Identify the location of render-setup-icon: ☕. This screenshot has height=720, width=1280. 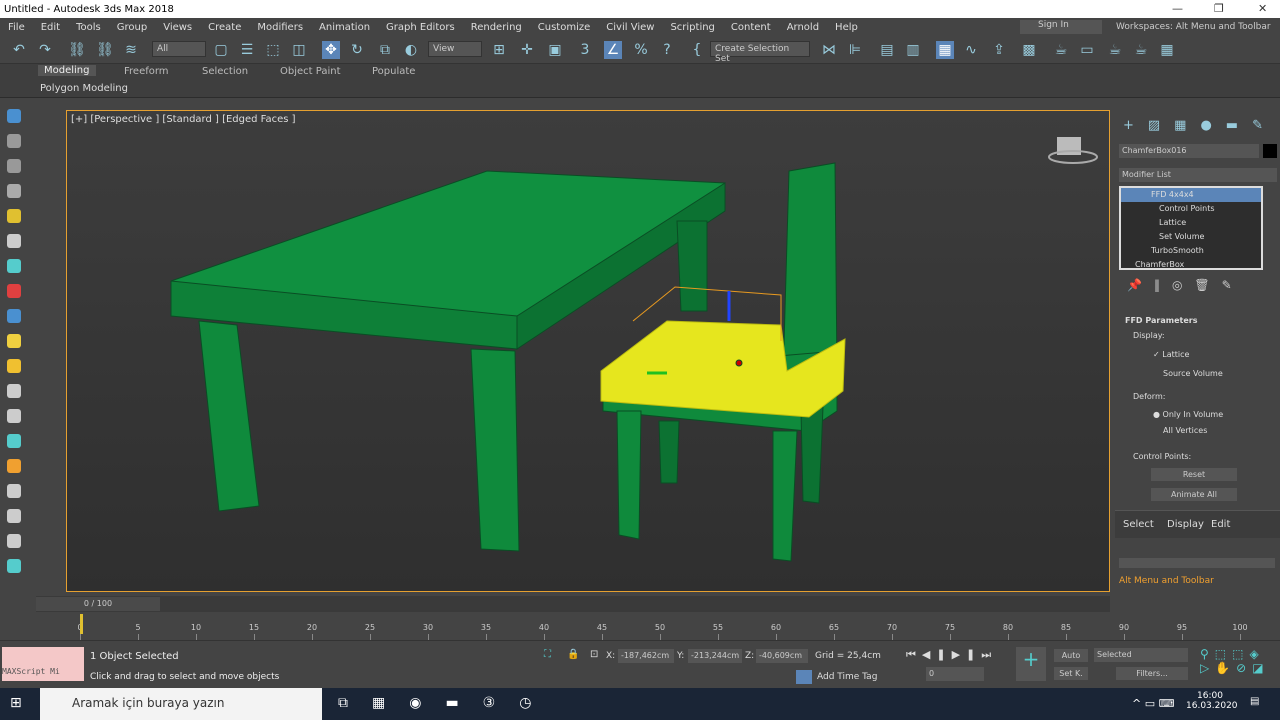
(1061, 50).